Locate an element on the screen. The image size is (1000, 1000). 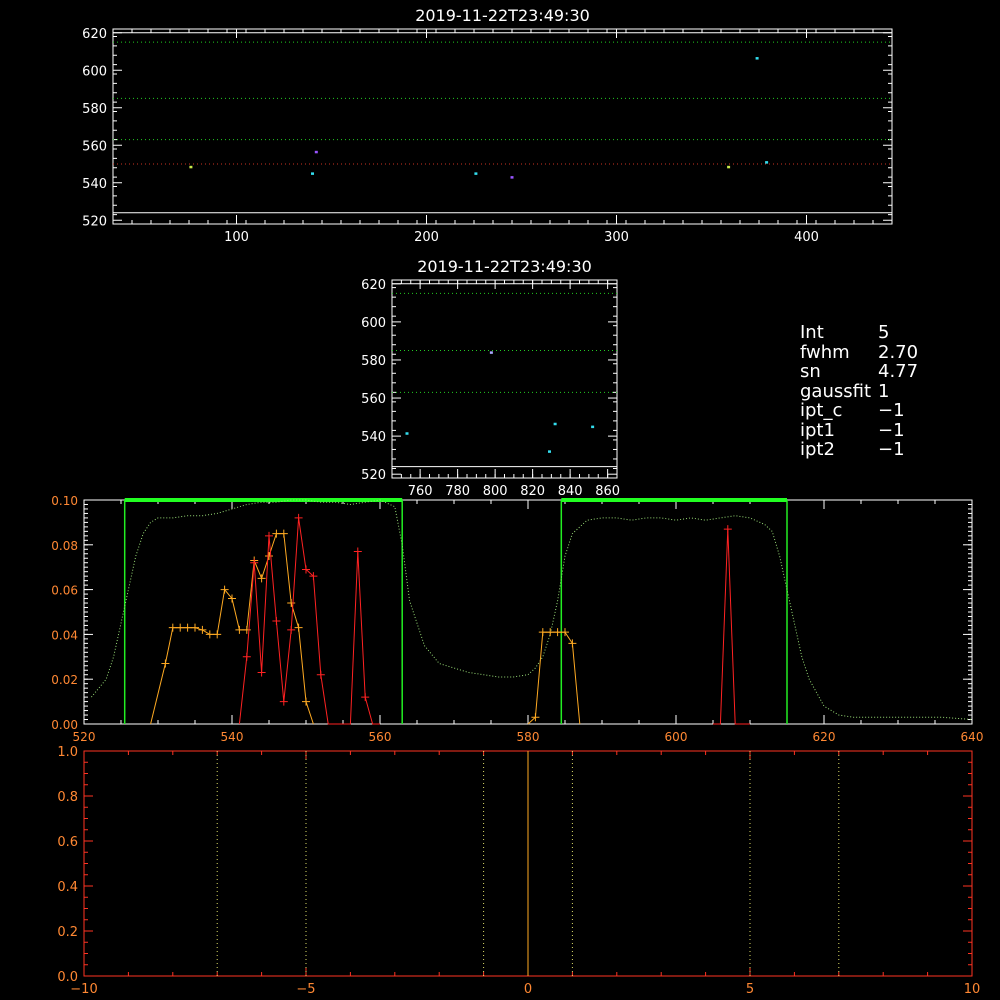
x-tick-label: 600 is located at coordinates (676, 737).